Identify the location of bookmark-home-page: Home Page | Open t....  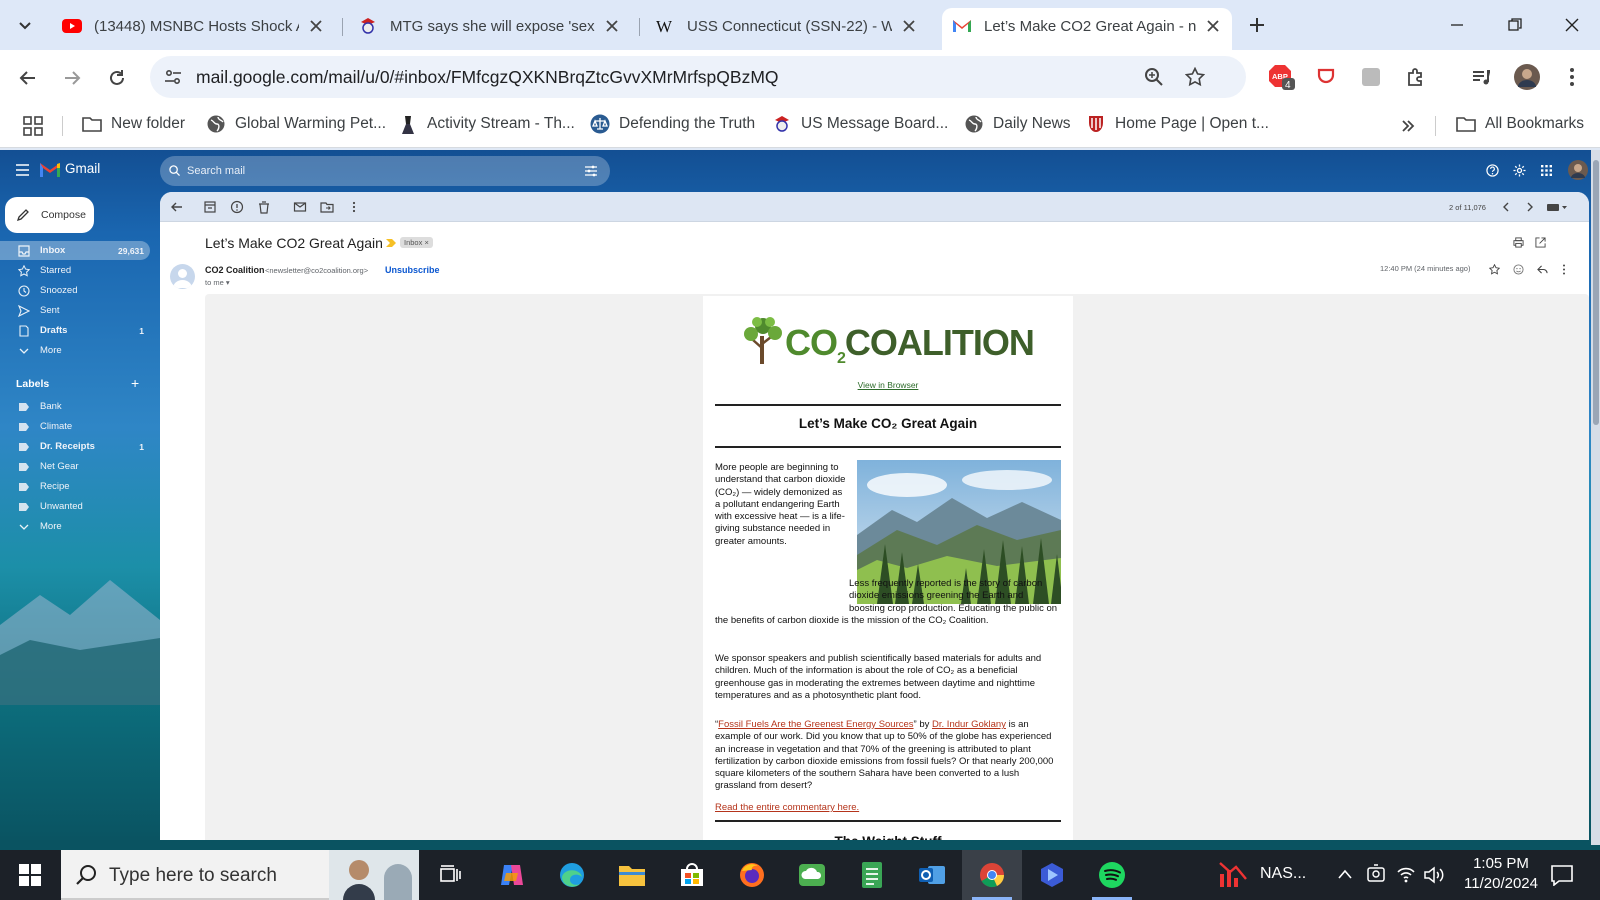
(1177, 124).